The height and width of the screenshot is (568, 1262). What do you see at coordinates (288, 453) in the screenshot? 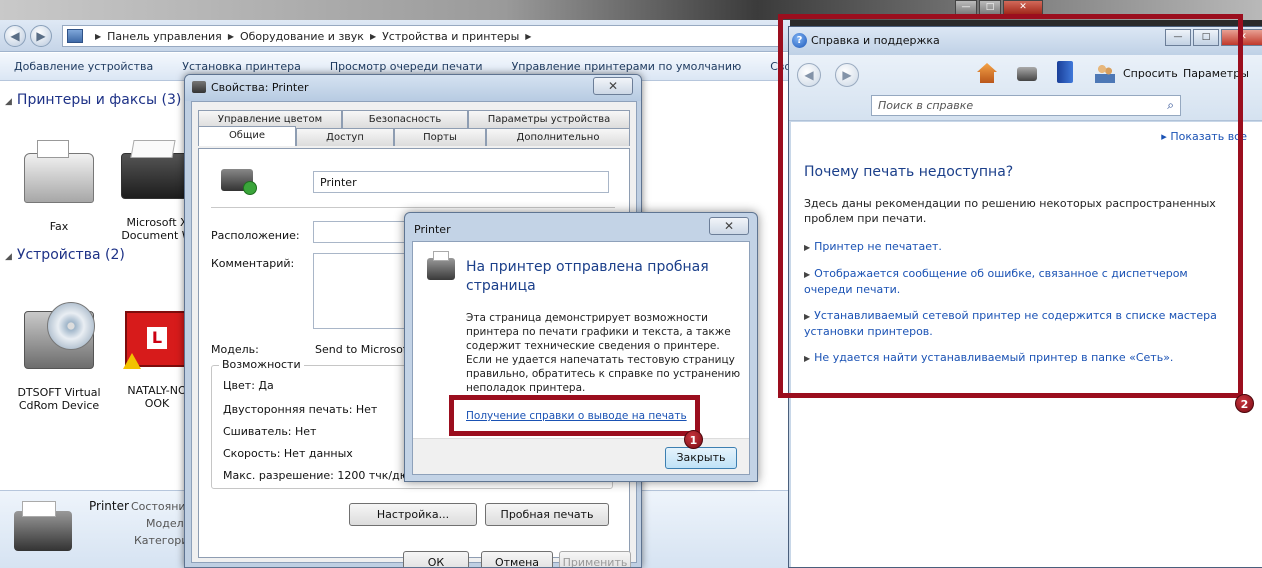
I see `feature-speed: Скорость: Нет данных` at bounding box center [288, 453].